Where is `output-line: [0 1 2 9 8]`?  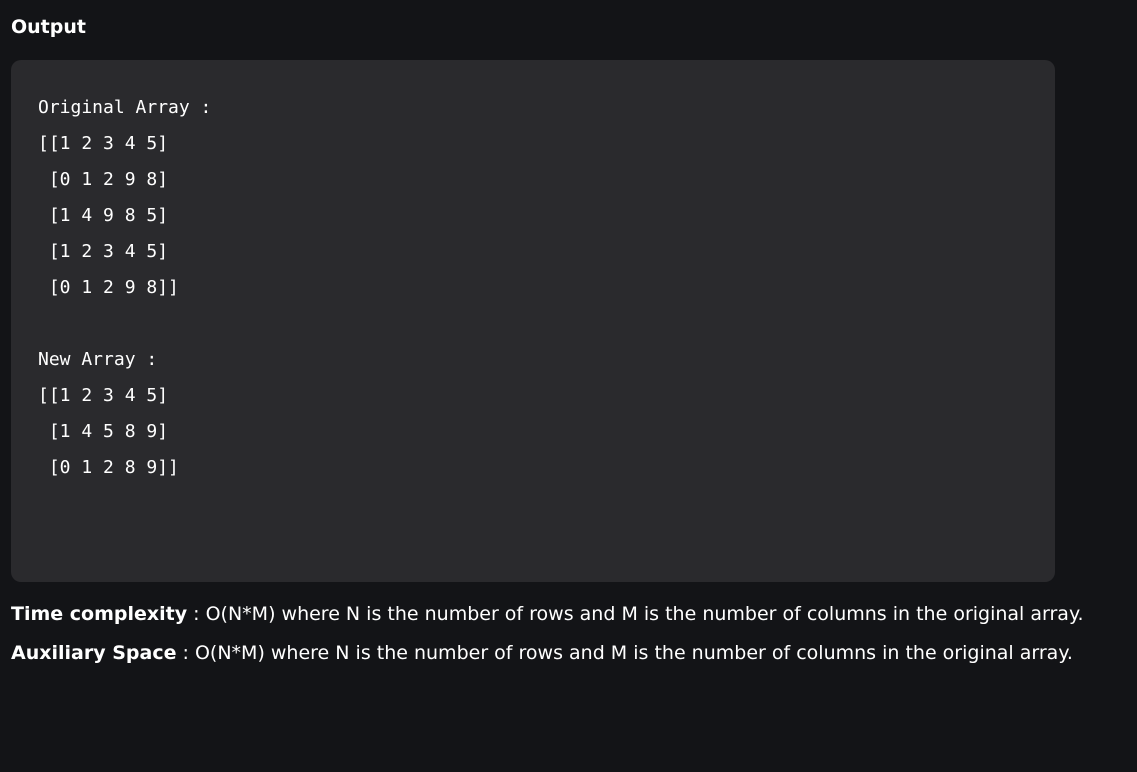 output-line: [0 1 2 9 8] is located at coordinates (103, 179).